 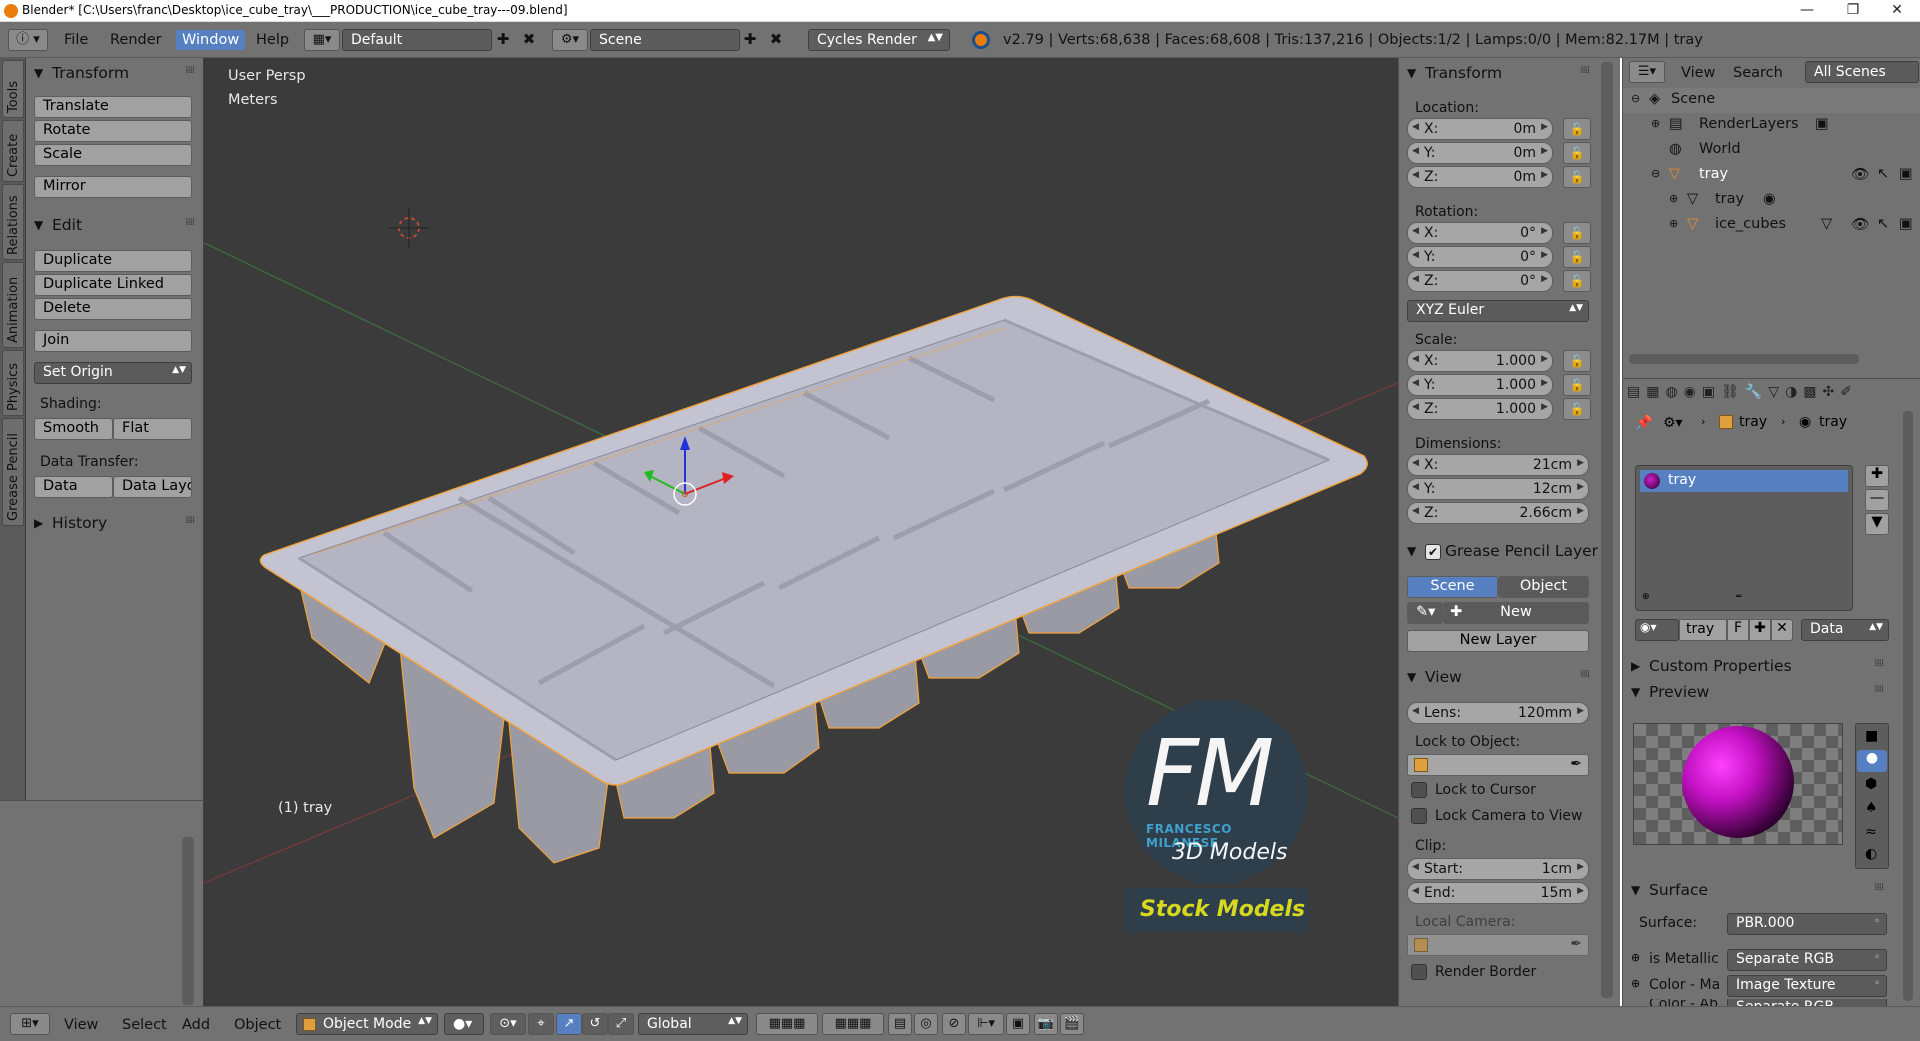 I want to click on lock-object-field: ✒, so click(x=1498, y=765).